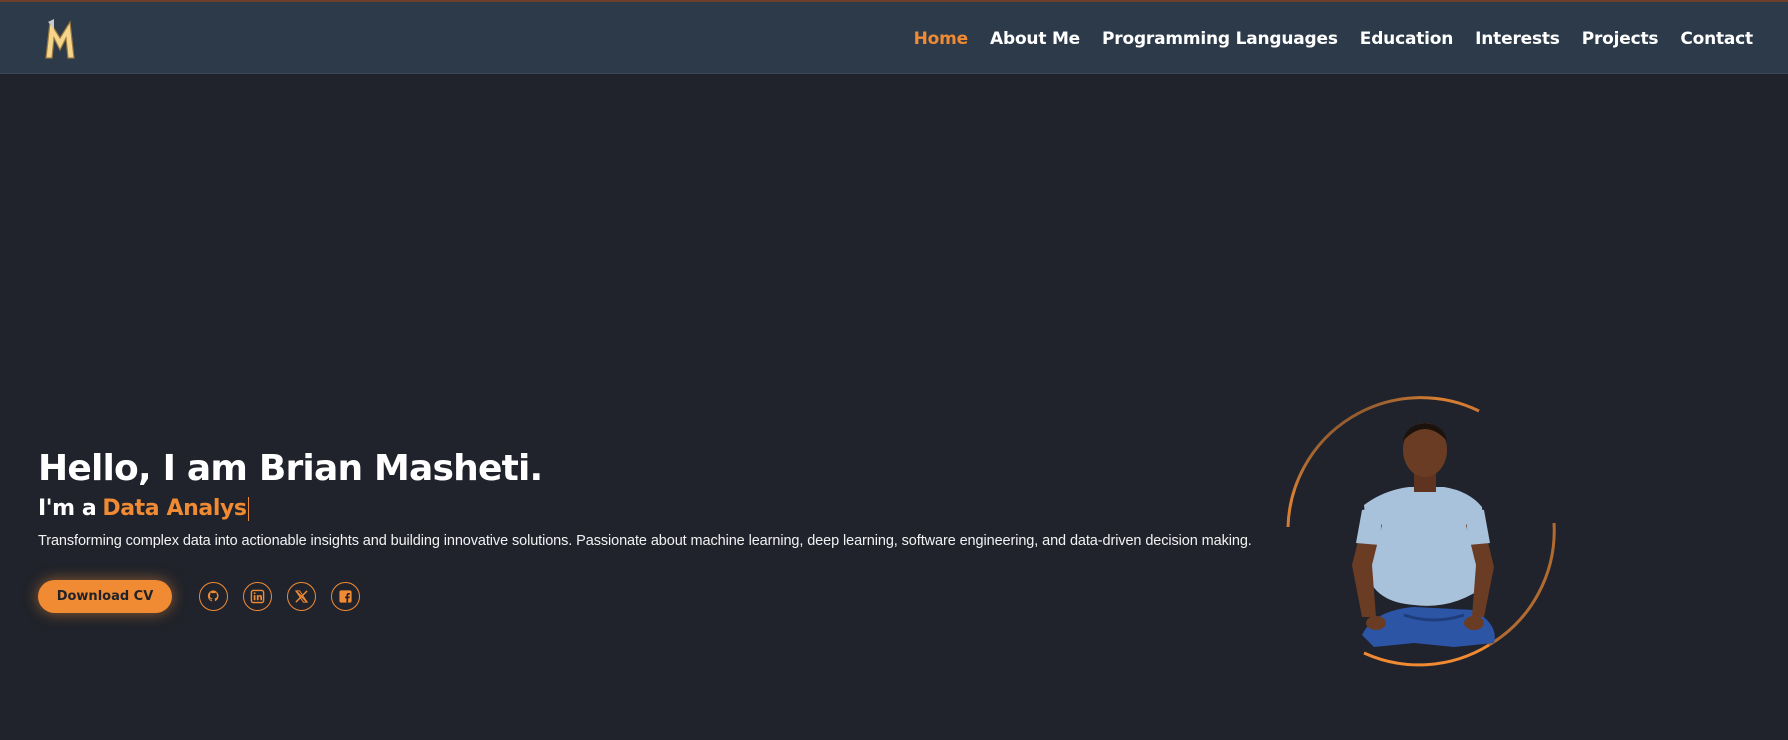  I want to click on github-link, so click(213, 596).